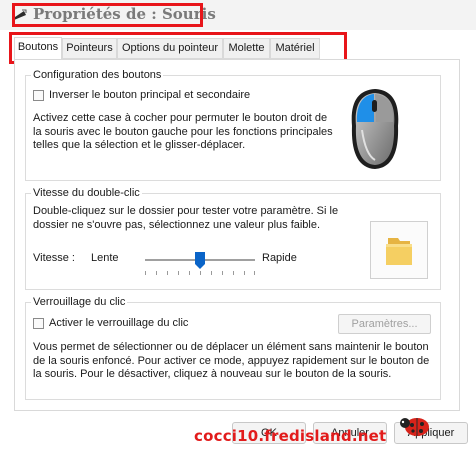 The width and height of the screenshot is (476, 451). I want to click on folder-icon, so click(399, 252).